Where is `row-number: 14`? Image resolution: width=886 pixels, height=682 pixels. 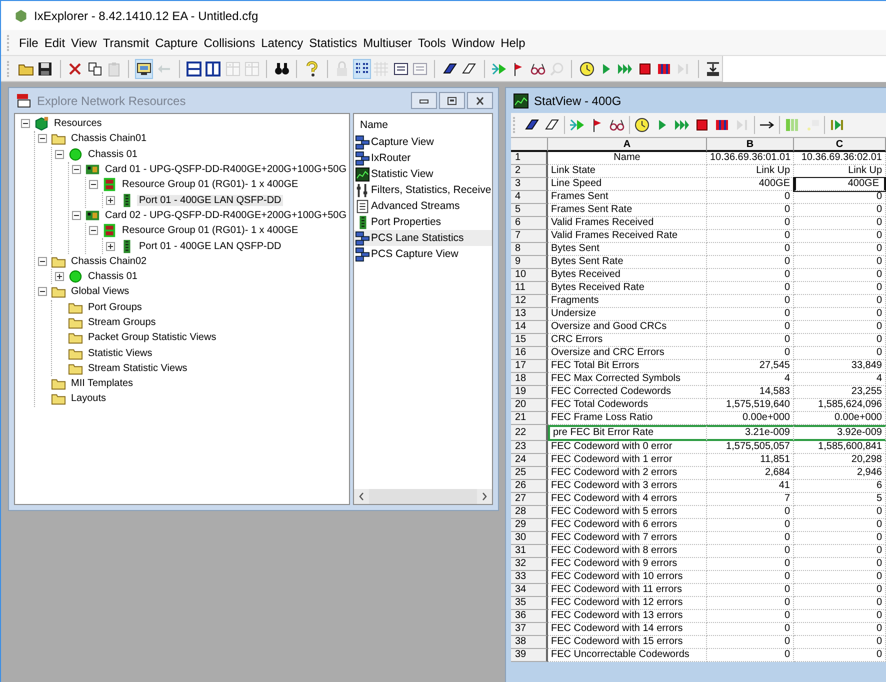
row-number: 14 is located at coordinates (529, 327).